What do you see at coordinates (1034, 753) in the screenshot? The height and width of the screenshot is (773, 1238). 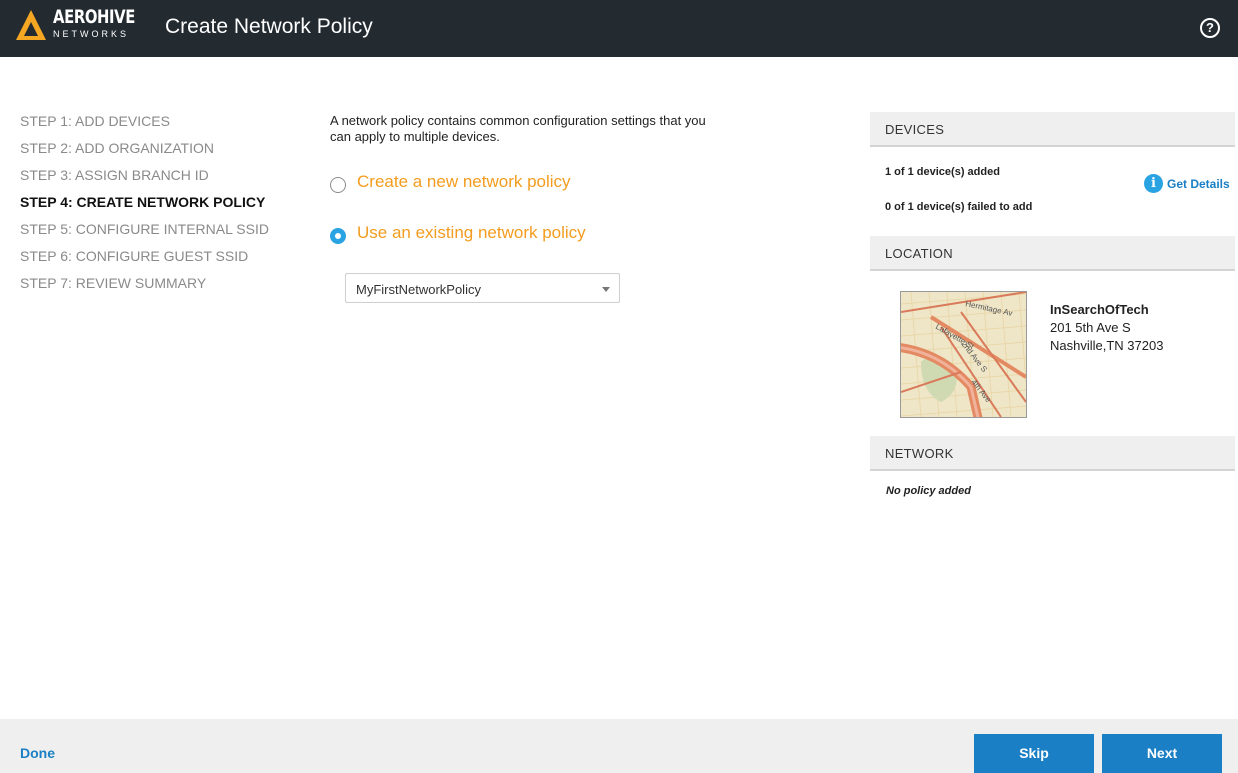 I see `skip-button: Skip` at bounding box center [1034, 753].